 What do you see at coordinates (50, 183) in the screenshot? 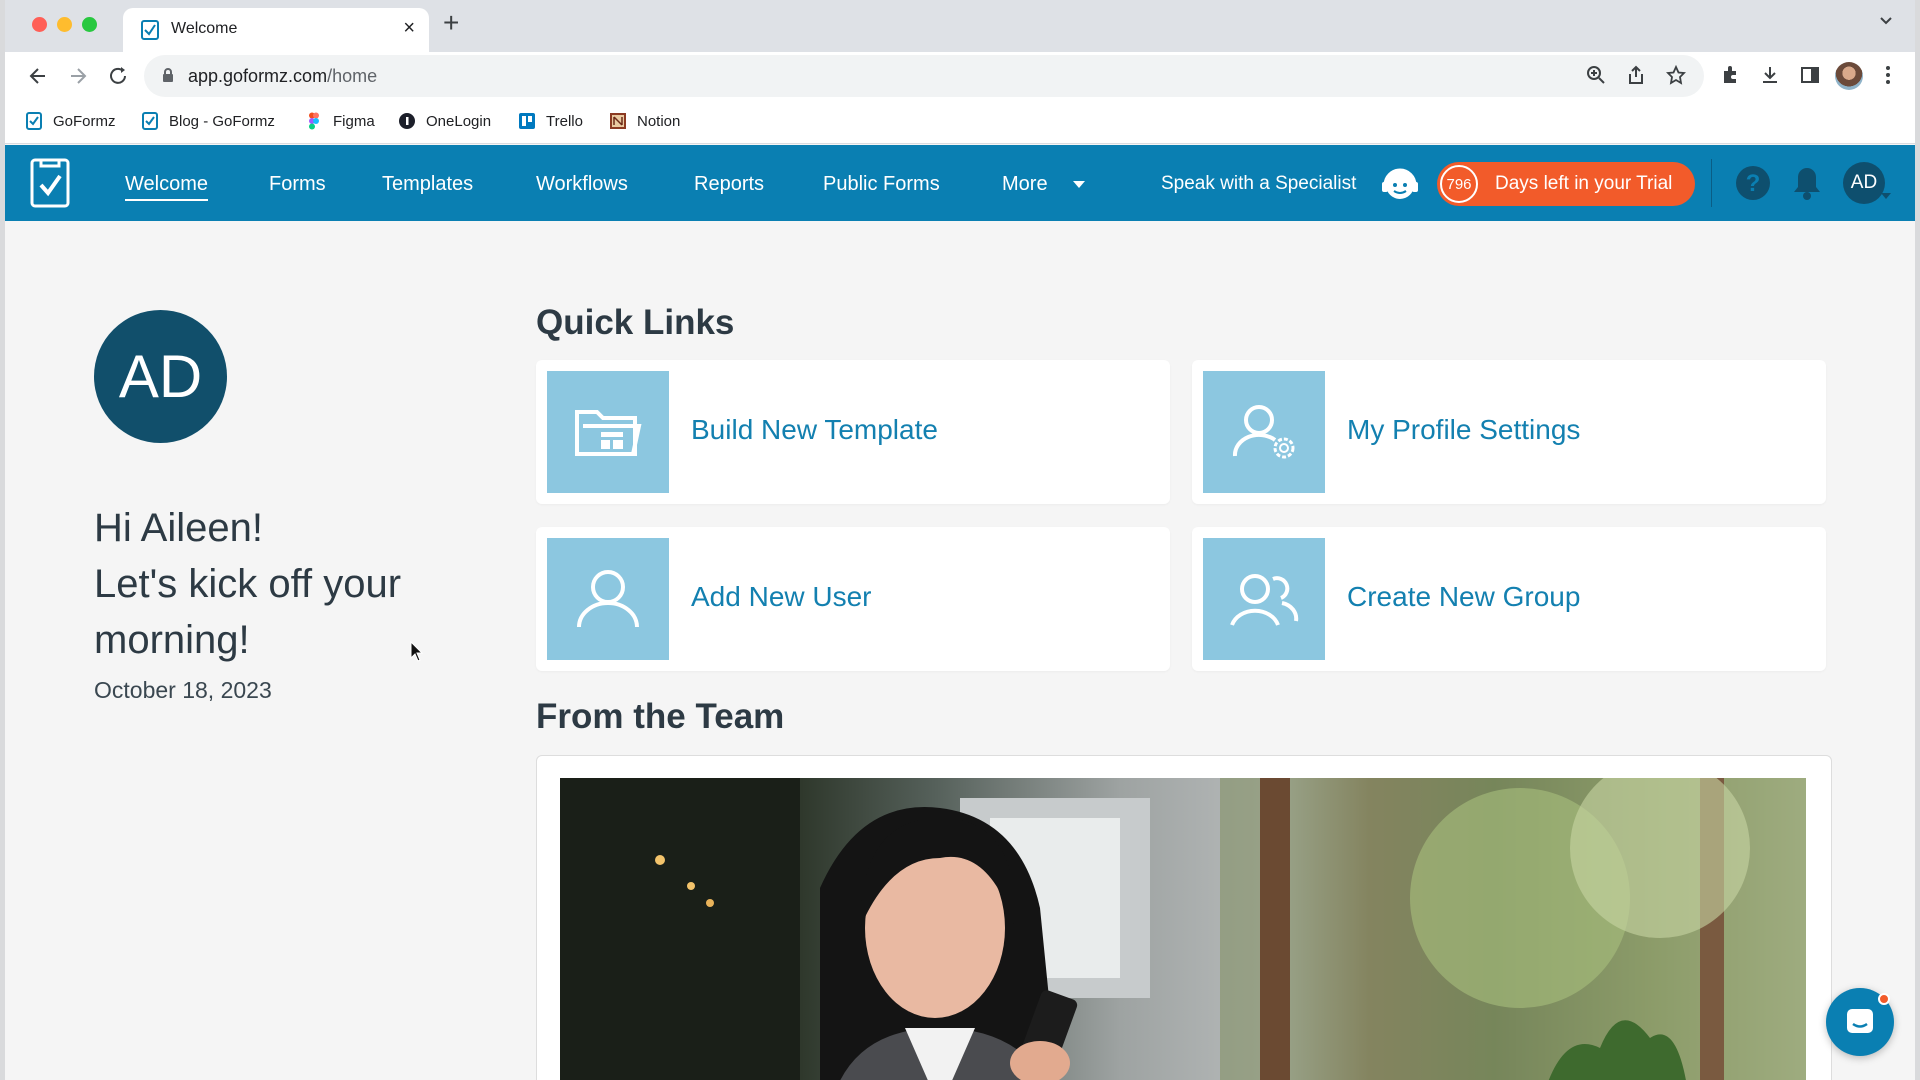
I see `goformz-logo-icon` at bounding box center [50, 183].